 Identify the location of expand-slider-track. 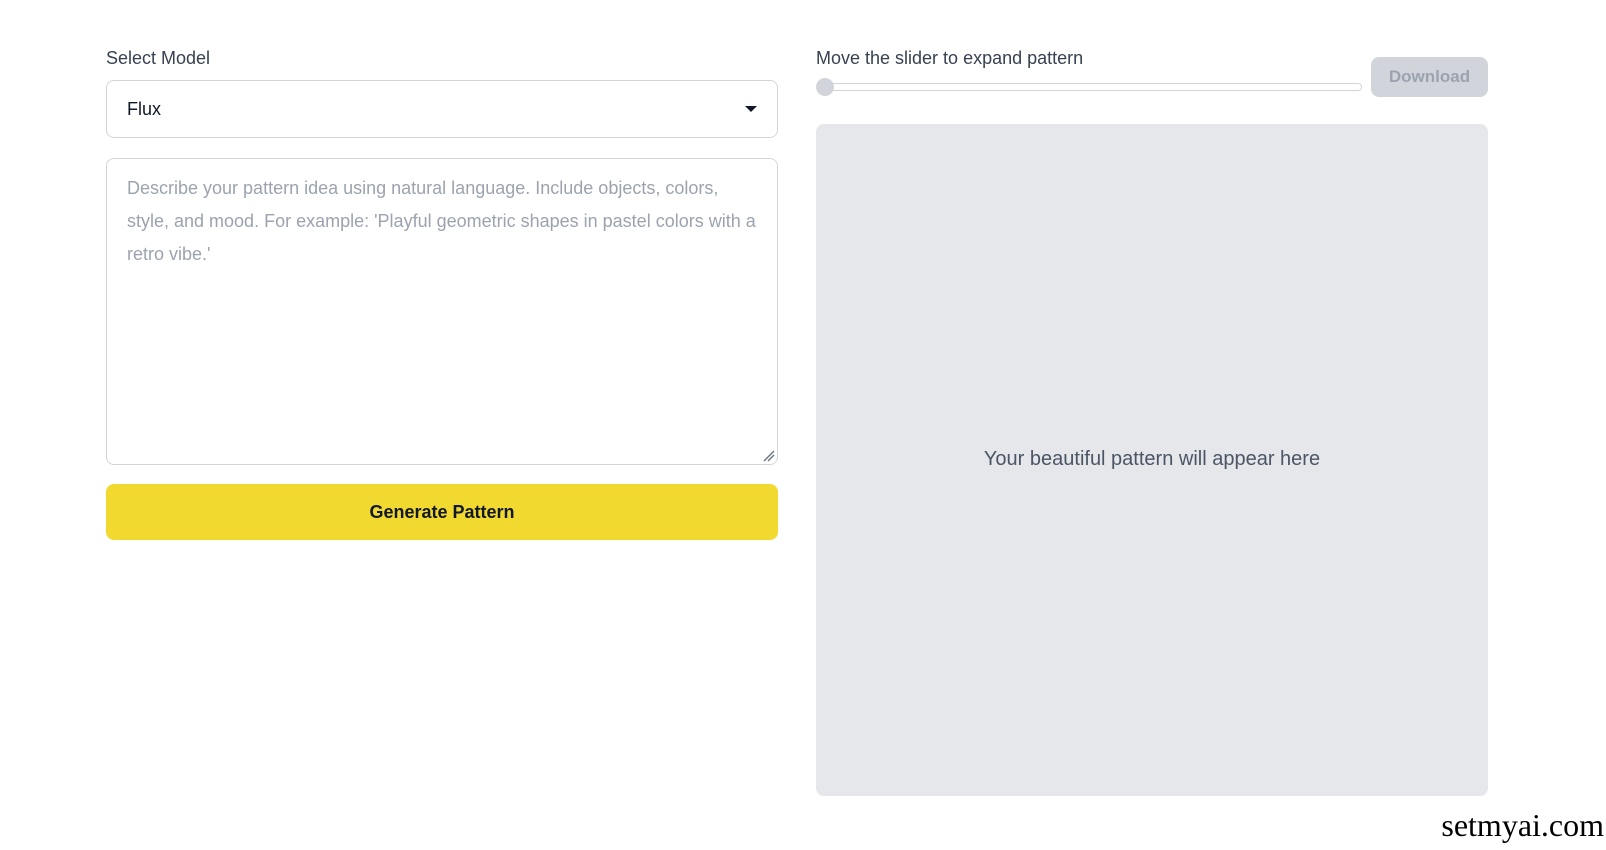
(1089, 87).